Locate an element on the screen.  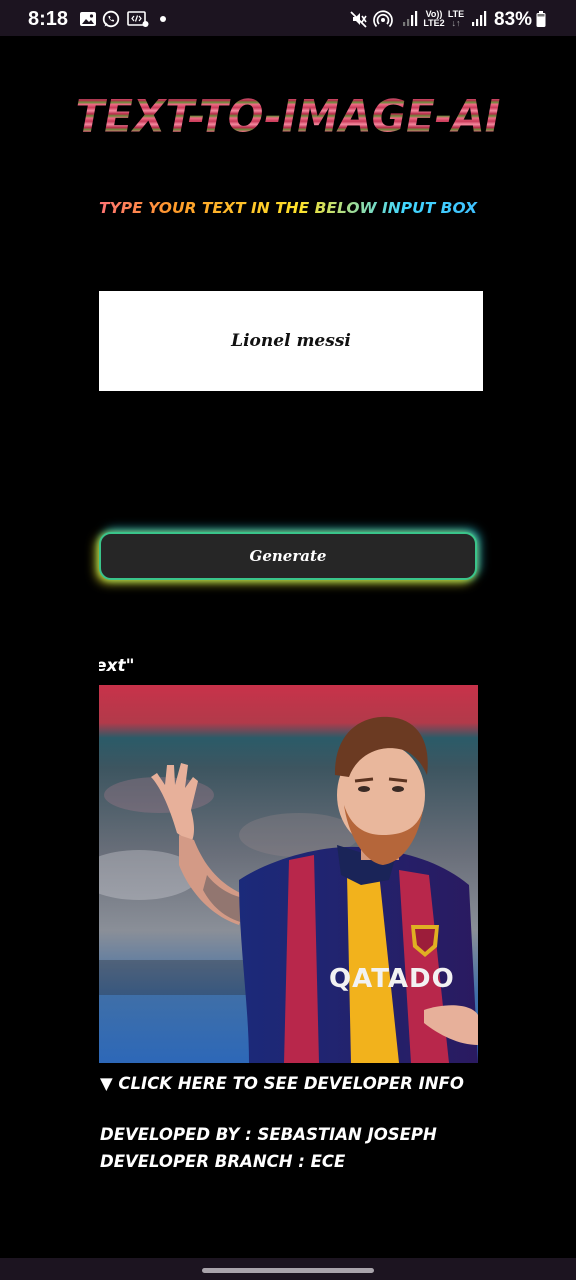
gallery-icon is located at coordinates (88, 19).